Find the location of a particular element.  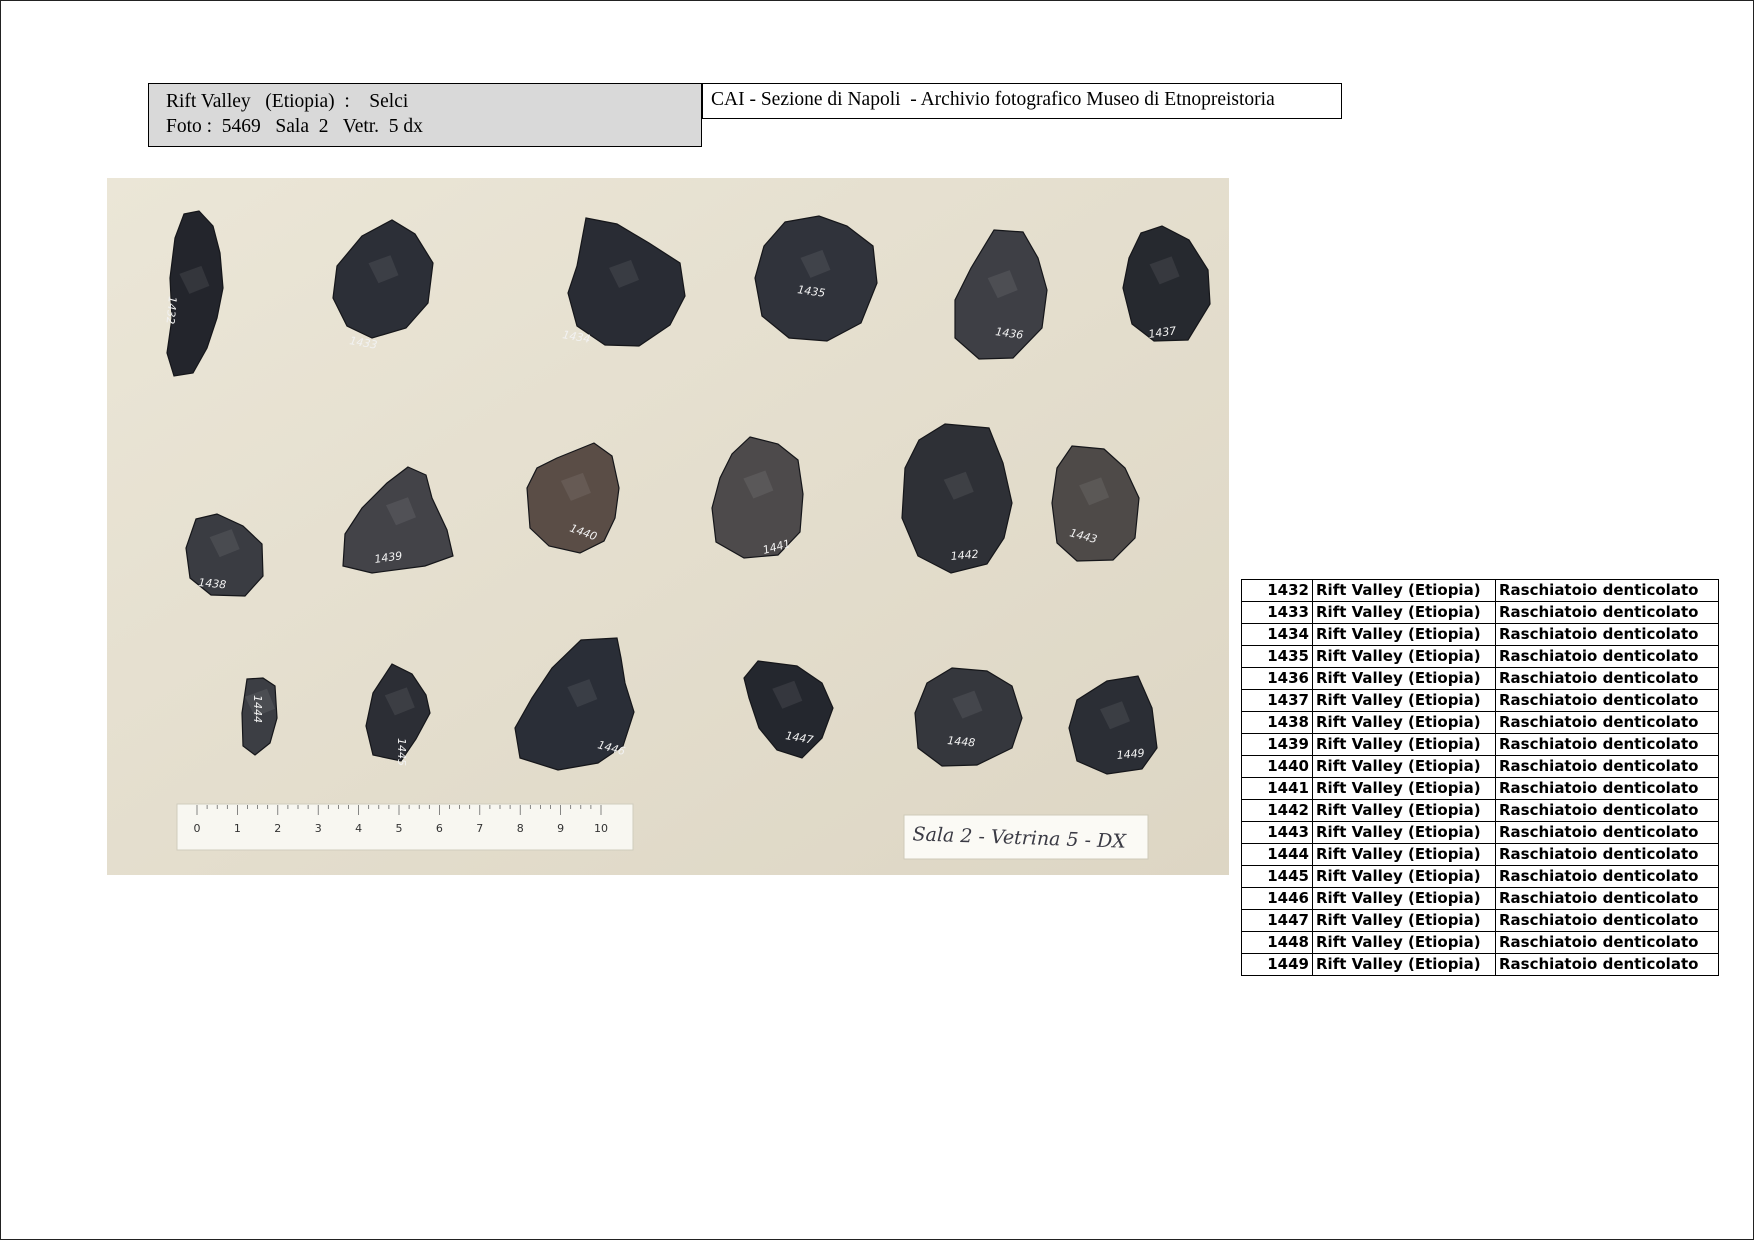

catalog-number-cell: 1444 is located at coordinates (1277, 854).